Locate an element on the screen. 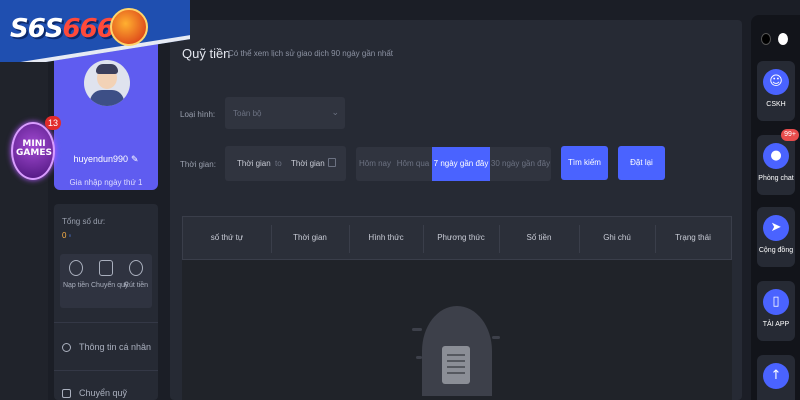 Image resolution: width=800 pixels, height=400 pixels. column-header: Ghi chú is located at coordinates (617, 237).